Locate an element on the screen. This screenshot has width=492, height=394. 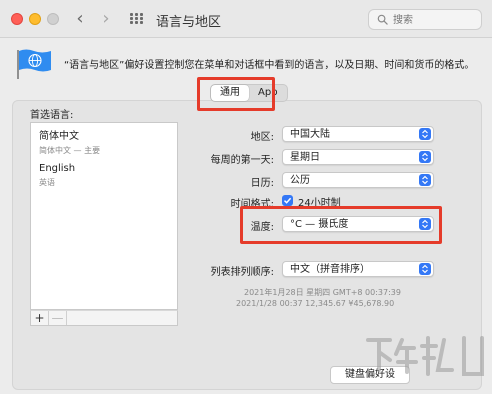
language-detail: 英语 is located at coordinates (47, 182).